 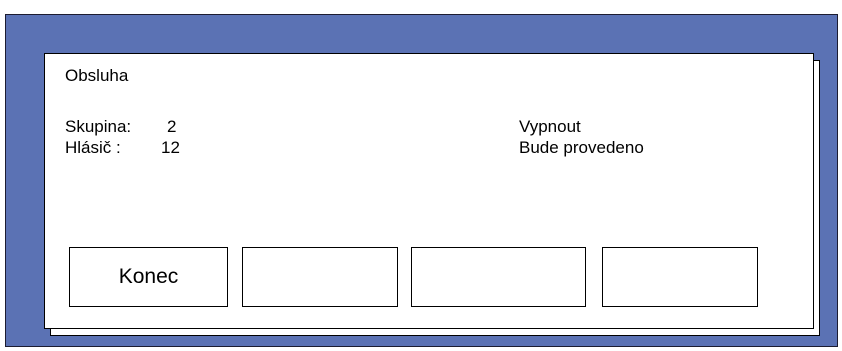 I want to click on action-status: Bude provedeno, so click(x=581, y=147).